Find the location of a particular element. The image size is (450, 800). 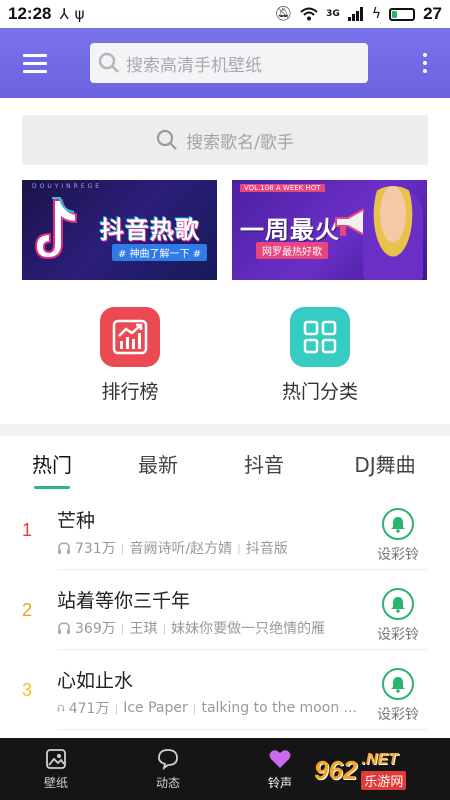

nav-label: 动态 is located at coordinates (167, 782).